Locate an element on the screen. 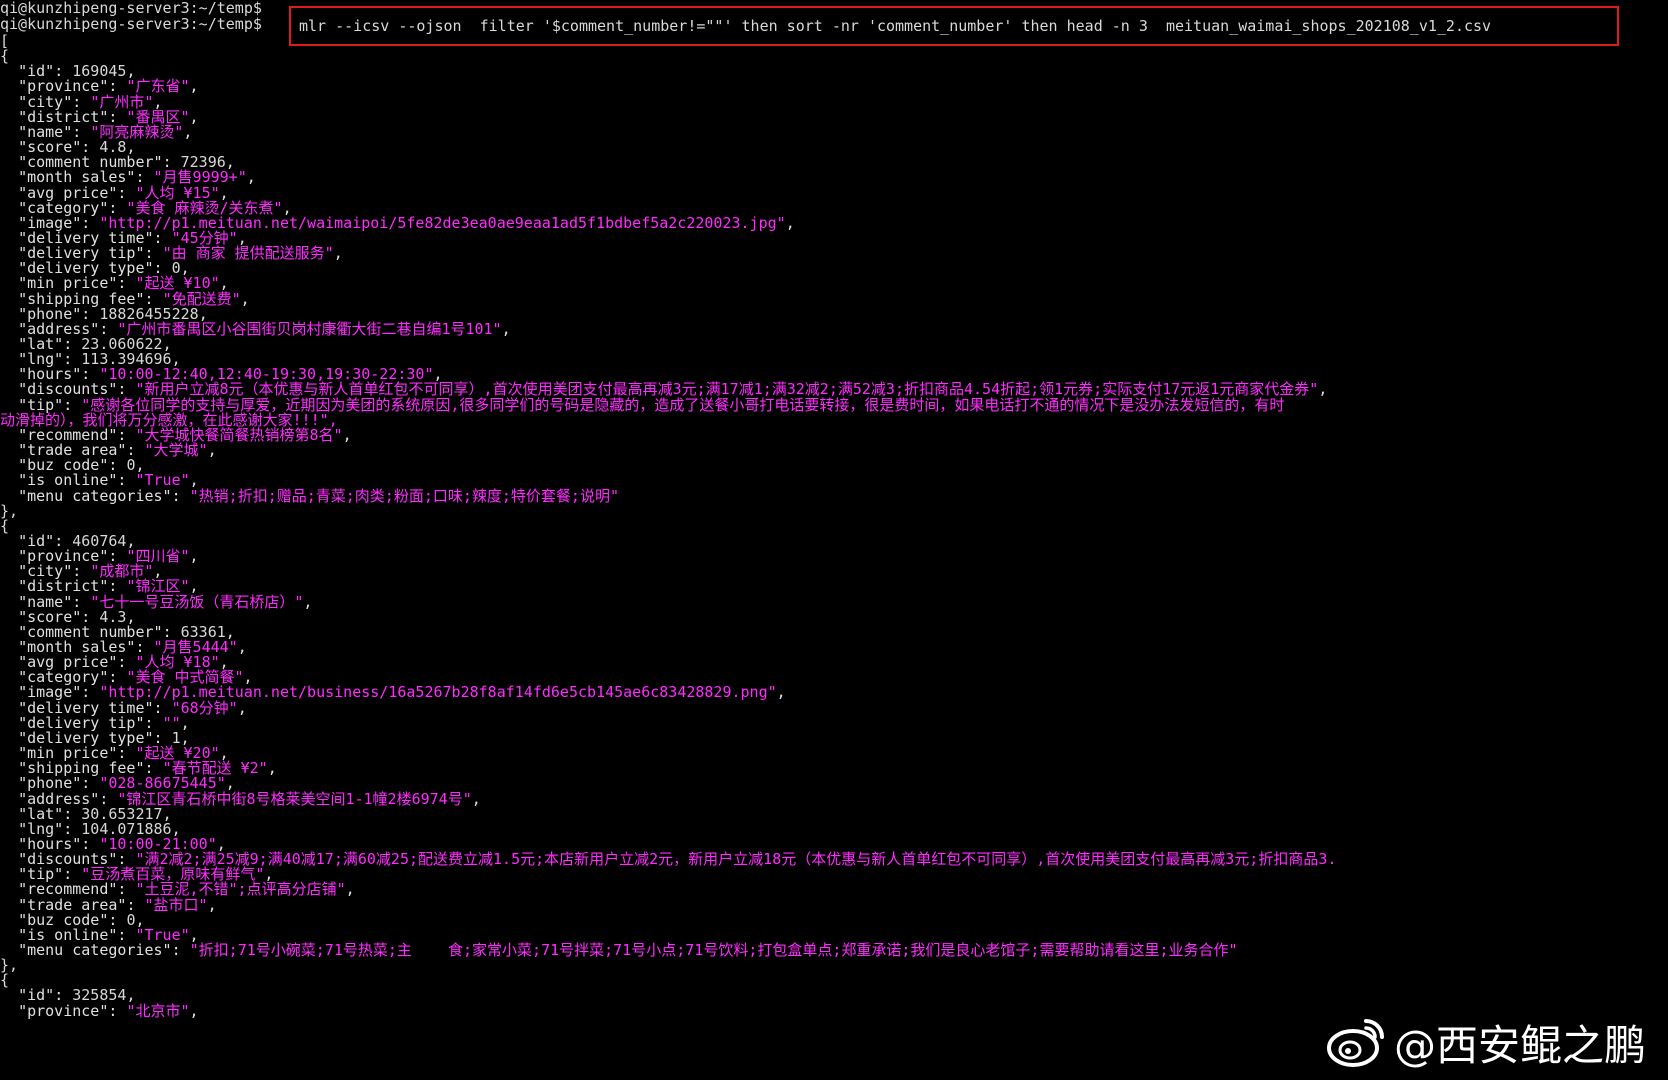 Image resolution: width=1668 pixels, height=1080 pixels. json-value: "月售9999+" is located at coordinates (200, 177).